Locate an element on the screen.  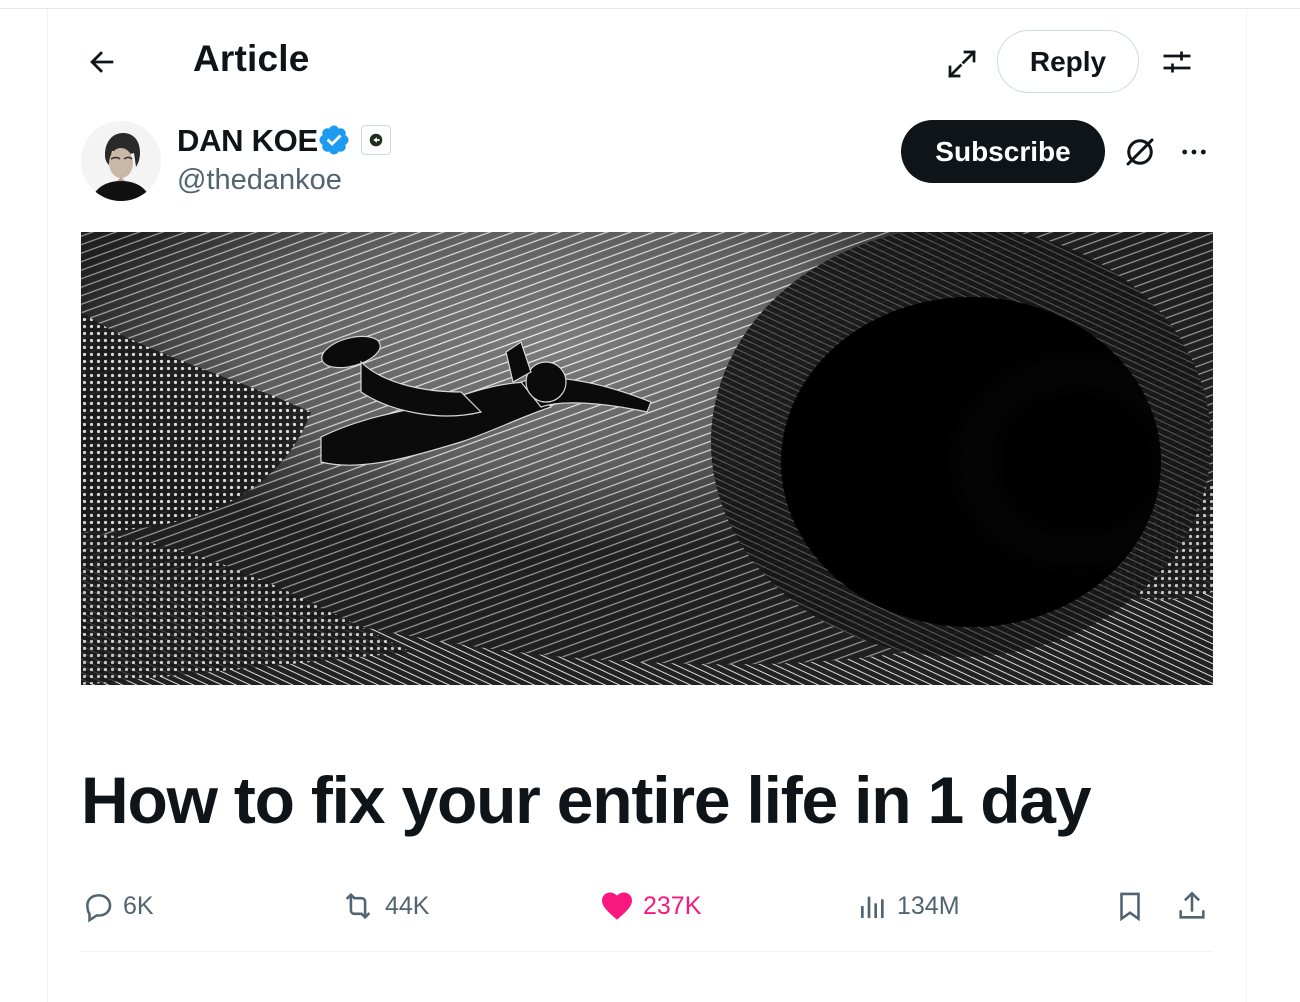
affiliate-badge-icon is located at coordinates (376, 140).